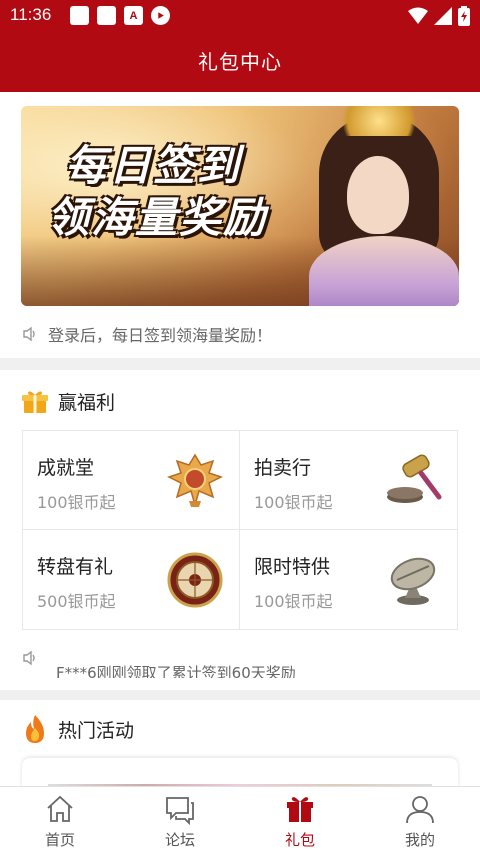 The height and width of the screenshot is (854, 480). I want to click on hot-activities-header: 热门活动, so click(78, 729).